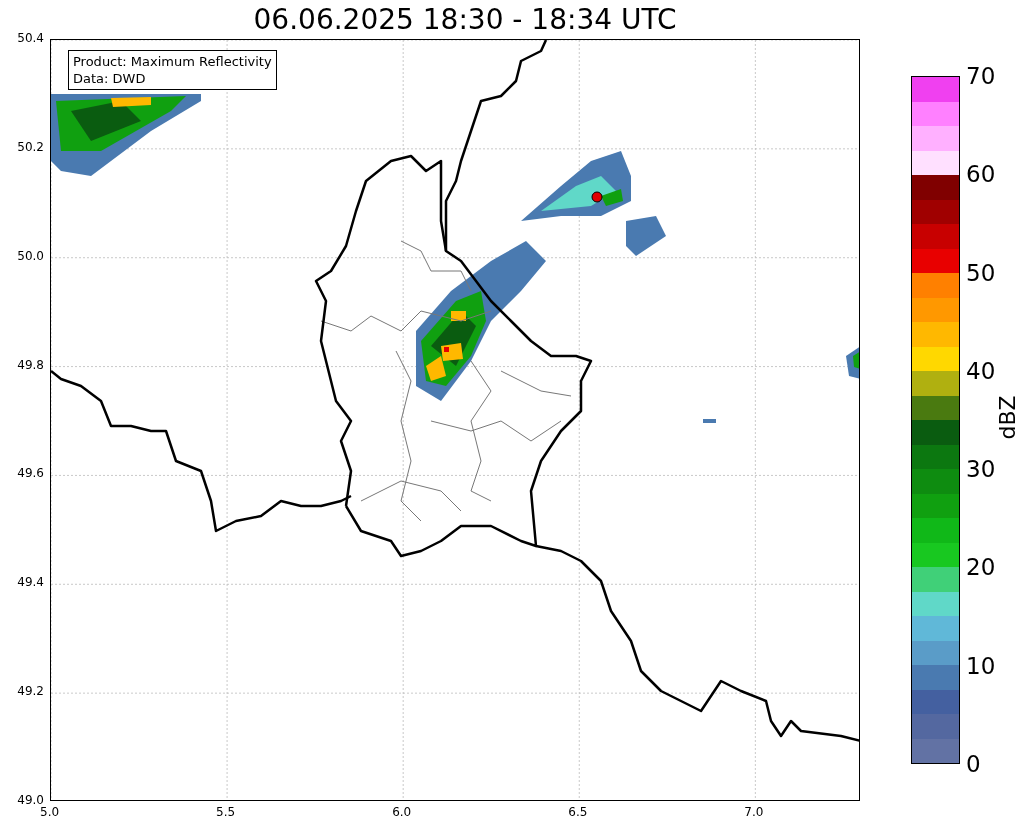 This screenshot has height=834, width=1023. What do you see at coordinates (981, 371) in the screenshot?
I see `colorbar-tick-label: 40` at bounding box center [981, 371].